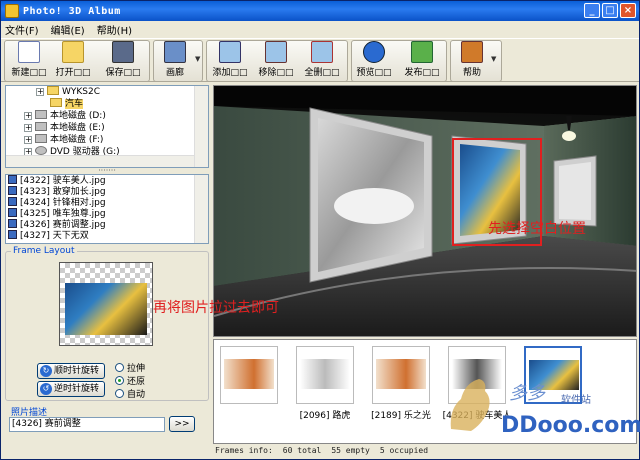 This screenshot has height=460, width=640. What do you see at coordinates (230, 52) in the screenshot?
I see `add-image-icon` at bounding box center [230, 52].